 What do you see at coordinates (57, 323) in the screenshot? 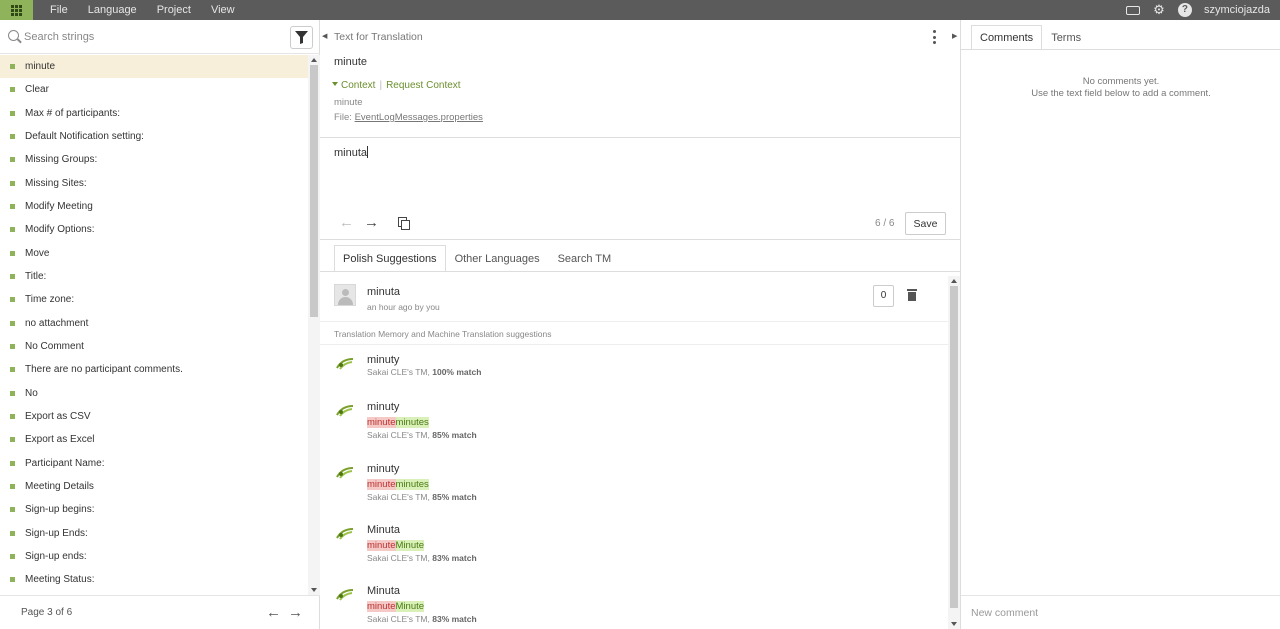
I see `string-label: no attachment` at bounding box center [57, 323].